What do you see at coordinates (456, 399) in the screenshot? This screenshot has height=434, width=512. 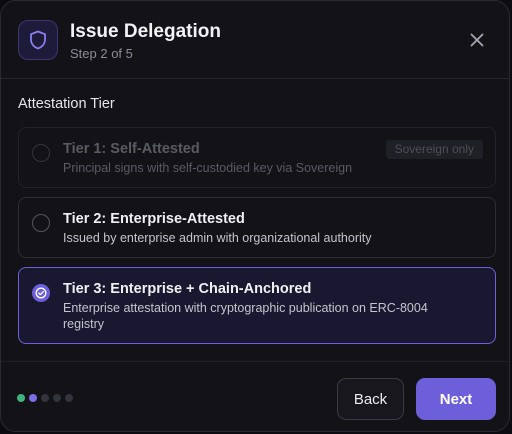 I see `next-button: Next` at bounding box center [456, 399].